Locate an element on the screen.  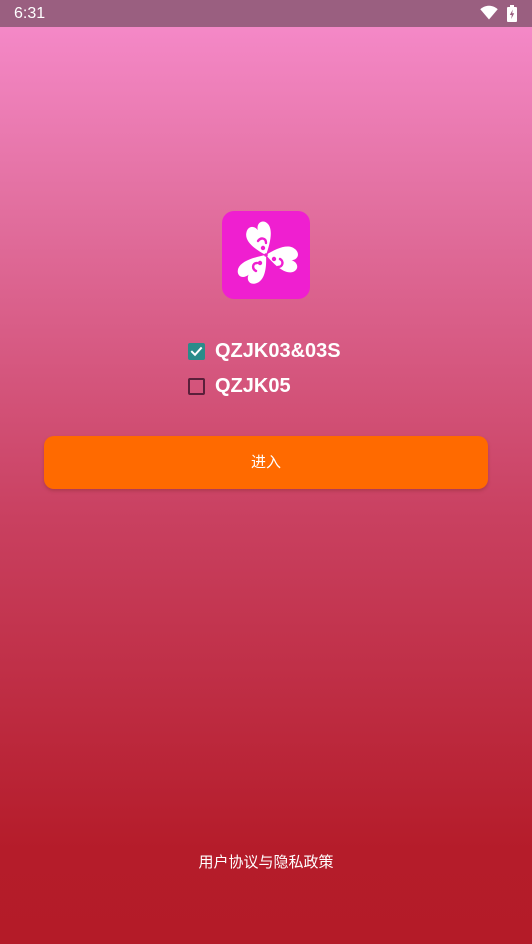
option-qzjk03: QZJK03&03S is located at coordinates (264, 351).